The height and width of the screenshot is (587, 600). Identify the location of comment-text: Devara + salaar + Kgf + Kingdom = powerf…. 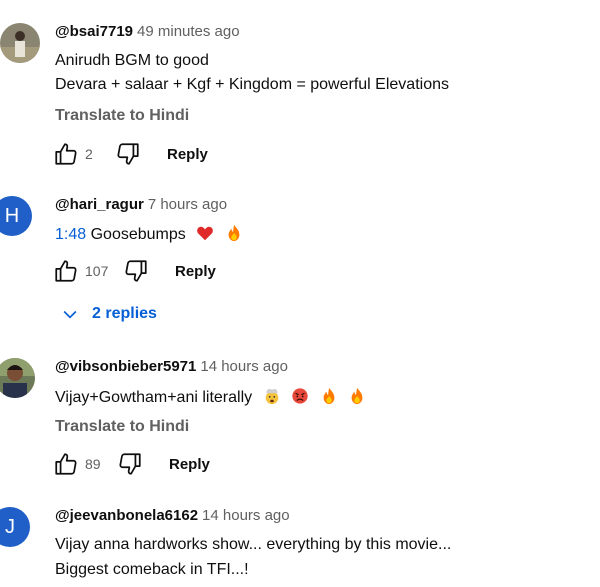
(252, 84).